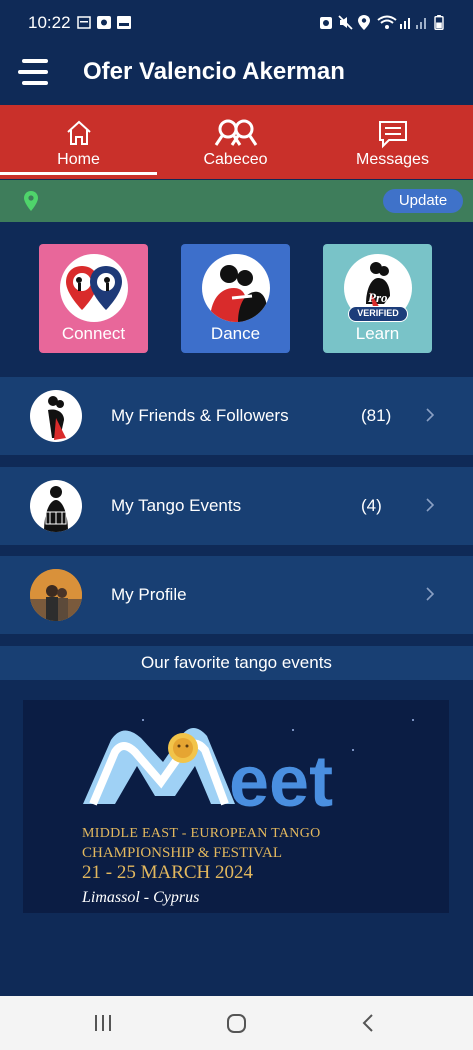 The height and width of the screenshot is (1050, 473). Describe the element at coordinates (168, 872) in the screenshot. I see `banner-line-3: 21 - 25 MARCH 2024` at that location.